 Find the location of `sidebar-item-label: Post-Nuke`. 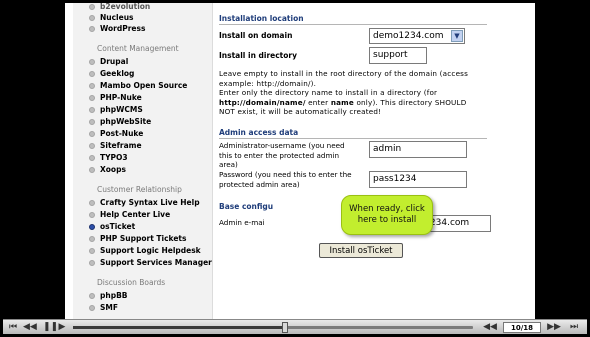

sidebar-item-label: Post-Nuke is located at coordinates (122, 133).